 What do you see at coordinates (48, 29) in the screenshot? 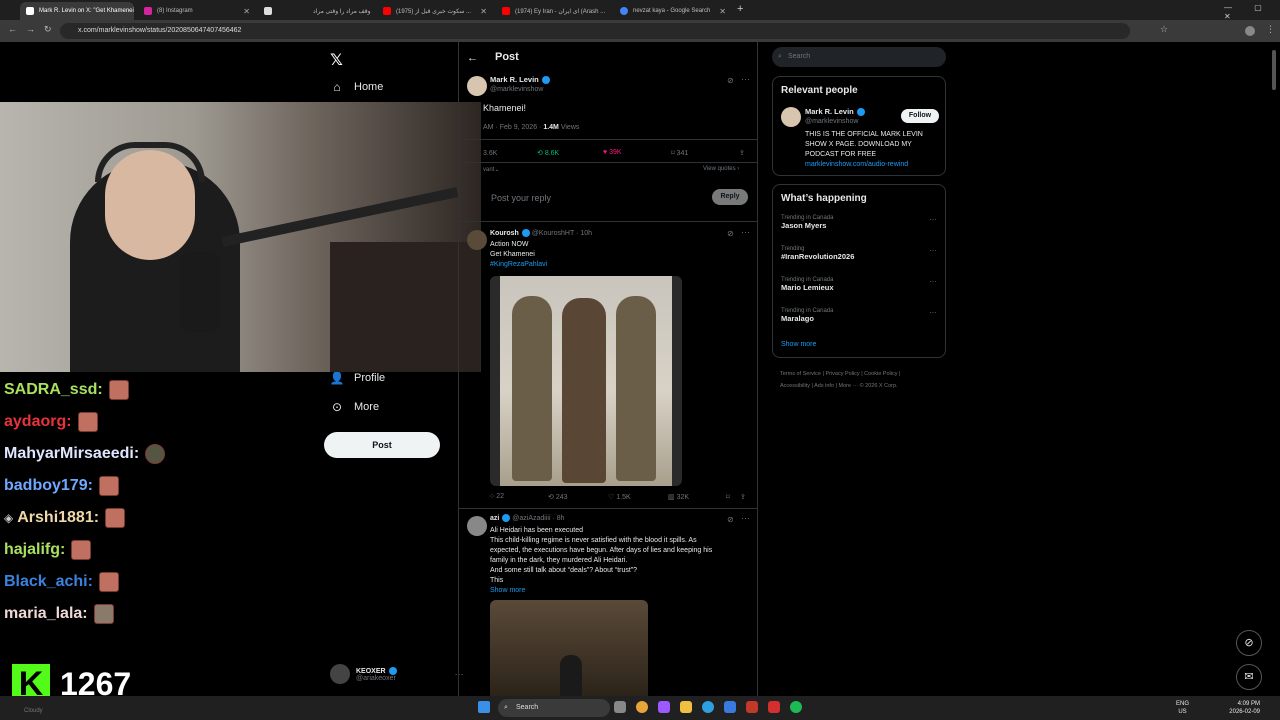
I see `reload-icon: ↻` at bounding box center [48, 29].